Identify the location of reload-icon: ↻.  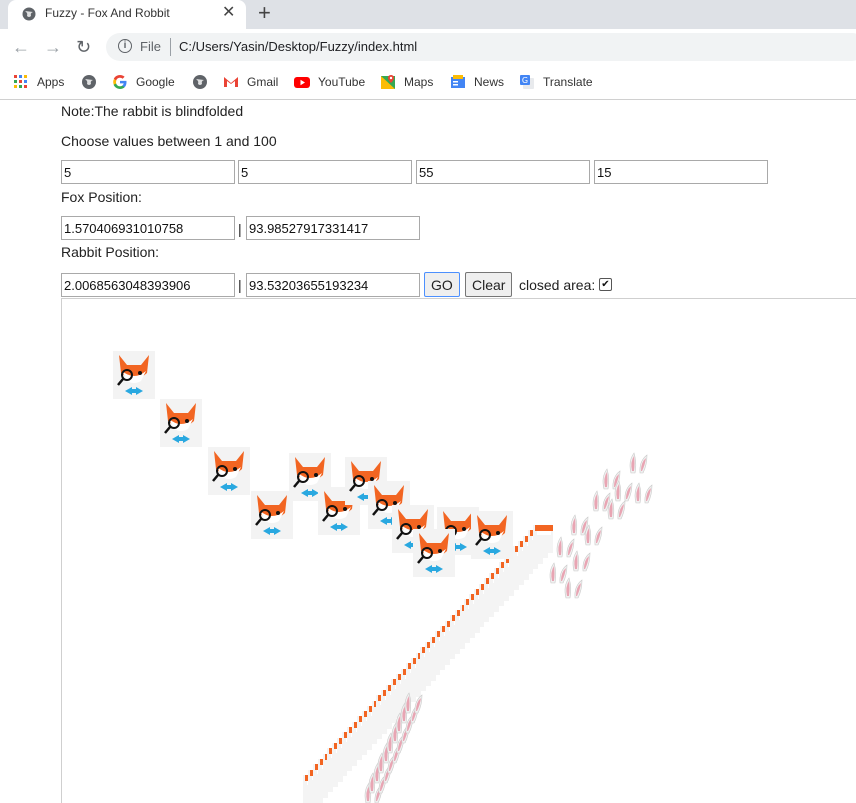
(83, 47).